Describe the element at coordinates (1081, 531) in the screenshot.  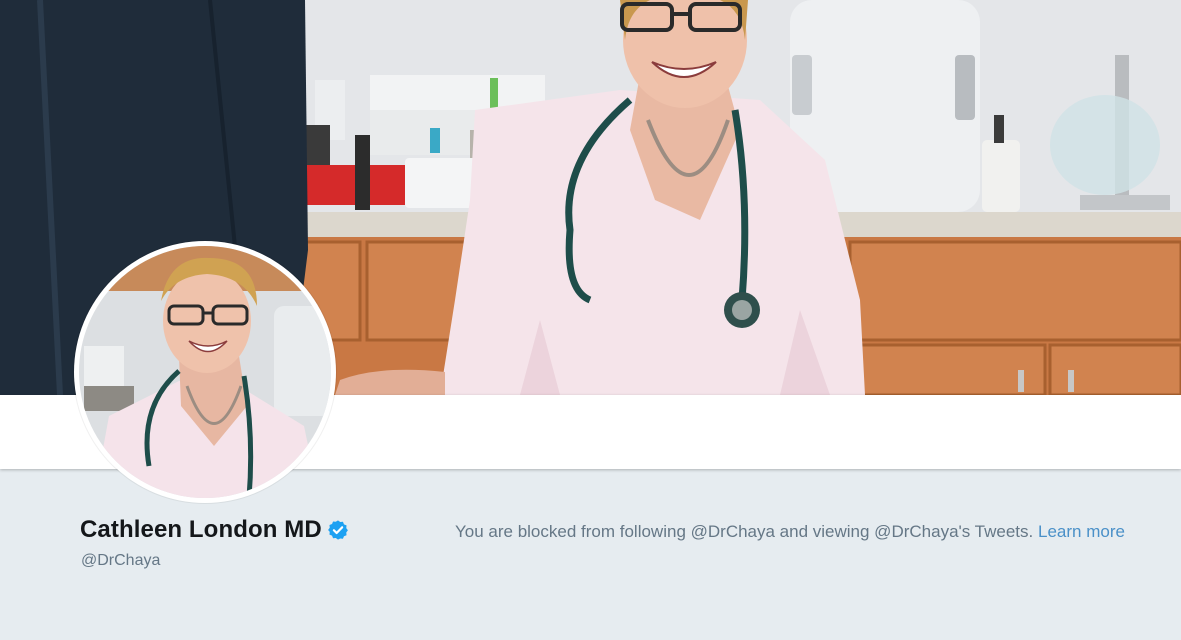
I see `learn-more-link: Learn more` at that location.